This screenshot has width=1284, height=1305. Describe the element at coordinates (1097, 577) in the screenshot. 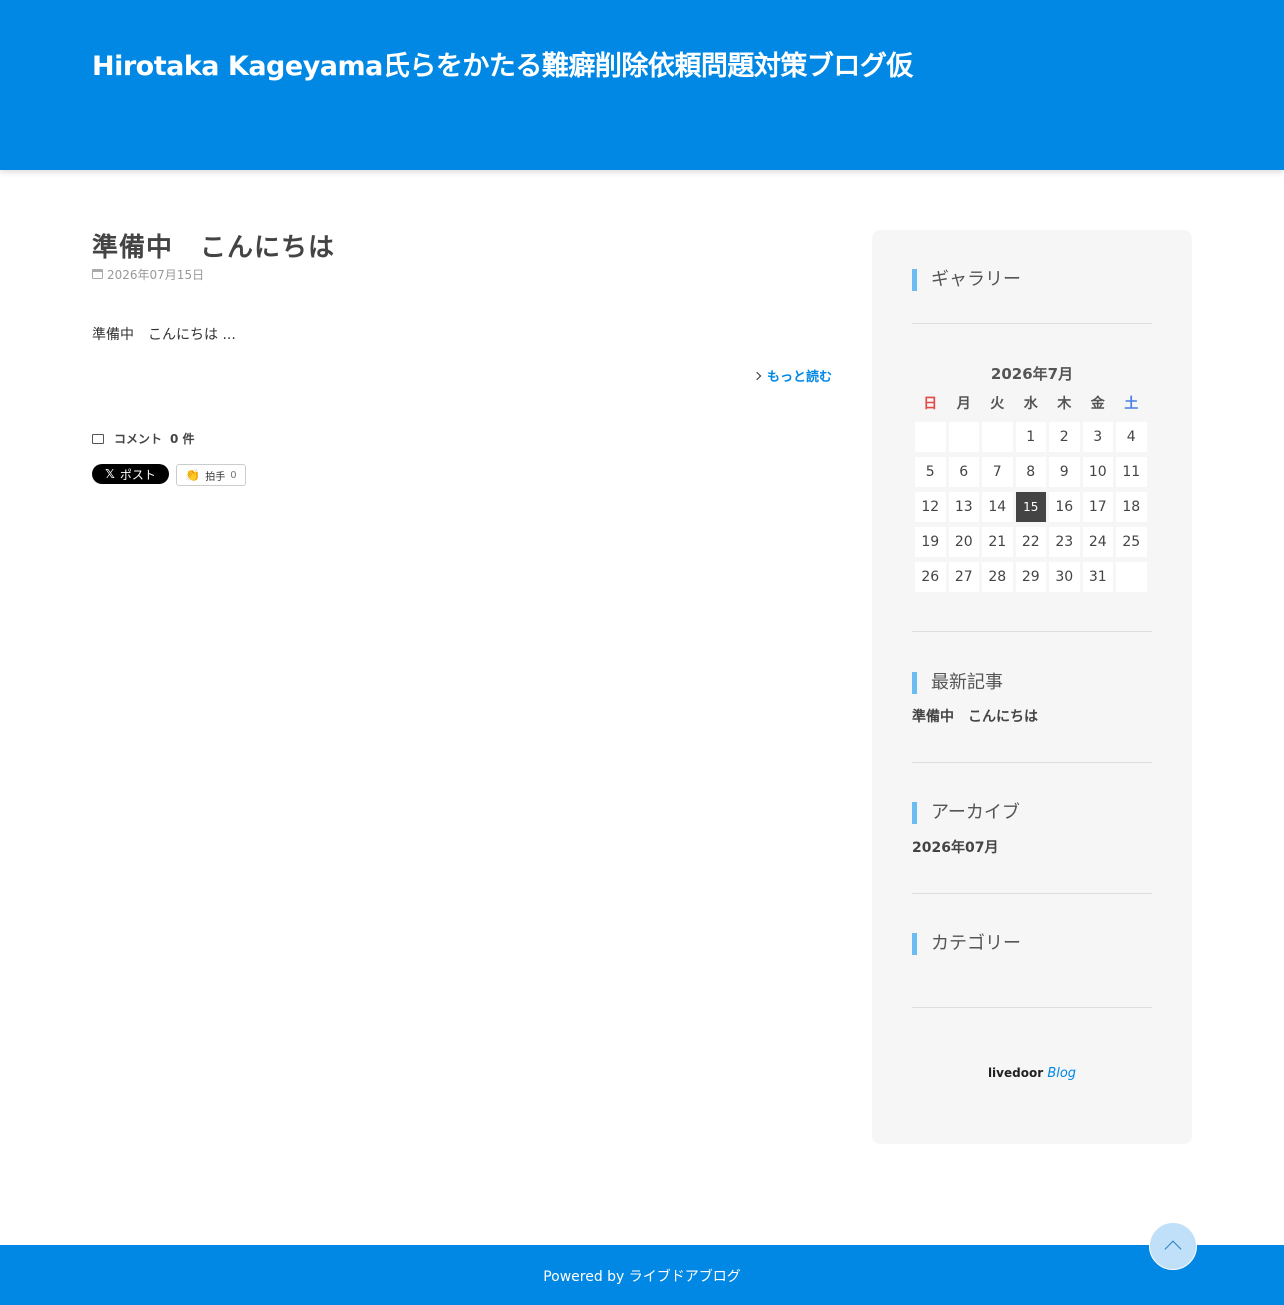

I see `calendar-day: 31` at that location.